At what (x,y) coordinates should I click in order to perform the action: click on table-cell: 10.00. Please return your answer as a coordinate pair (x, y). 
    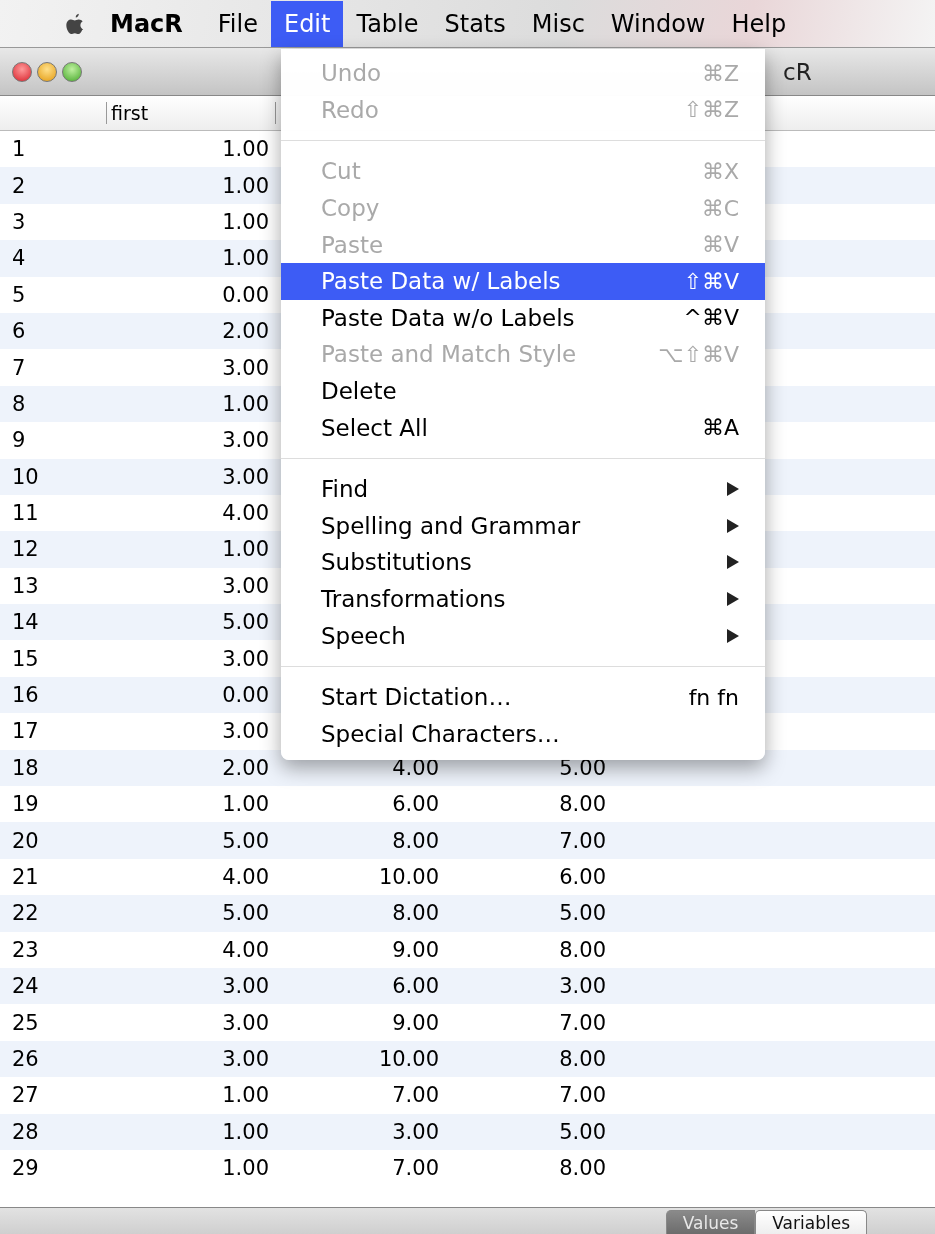
    Looking at the image, I should click on (408, 1058).